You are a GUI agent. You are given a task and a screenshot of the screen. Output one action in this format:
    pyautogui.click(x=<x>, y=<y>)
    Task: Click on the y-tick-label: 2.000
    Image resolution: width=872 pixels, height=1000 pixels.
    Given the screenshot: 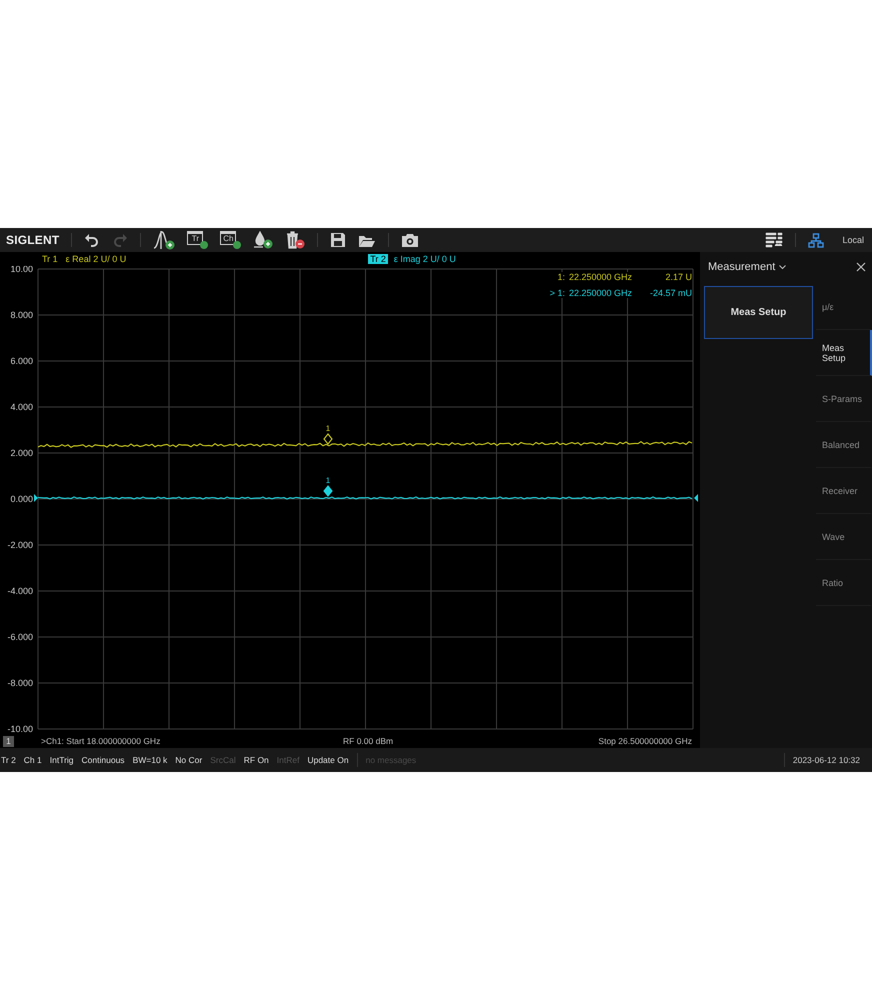 What is the action you would take?
    pyautogui.click(x=21, y=453)
    